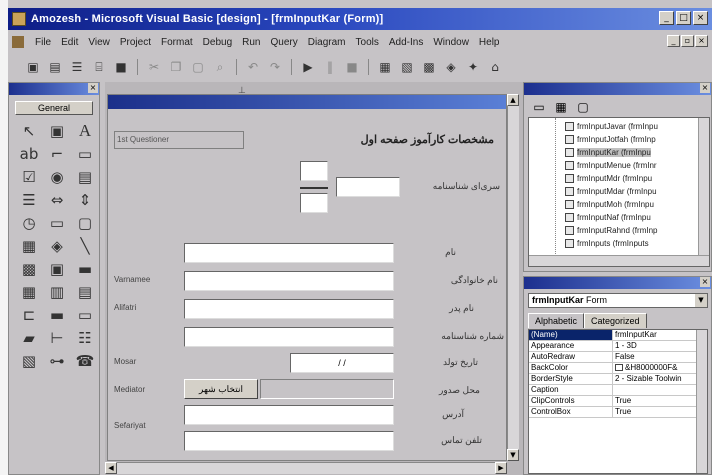 The width and height of the screenshot is (712, 475). I want to click on menu-file: File, so click(43, 42).